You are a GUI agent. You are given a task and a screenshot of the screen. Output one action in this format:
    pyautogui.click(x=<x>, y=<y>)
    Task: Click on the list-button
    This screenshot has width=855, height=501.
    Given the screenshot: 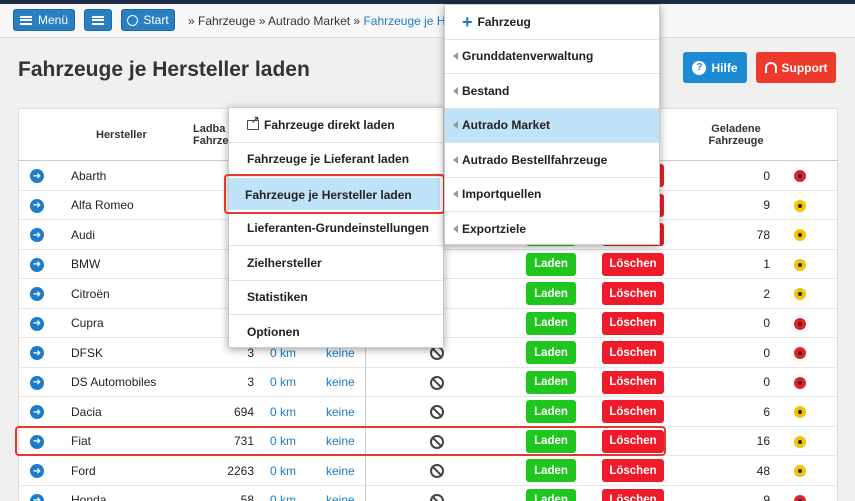 What is the action you would take?
    pyautogui.click(x=98, y=20)
    